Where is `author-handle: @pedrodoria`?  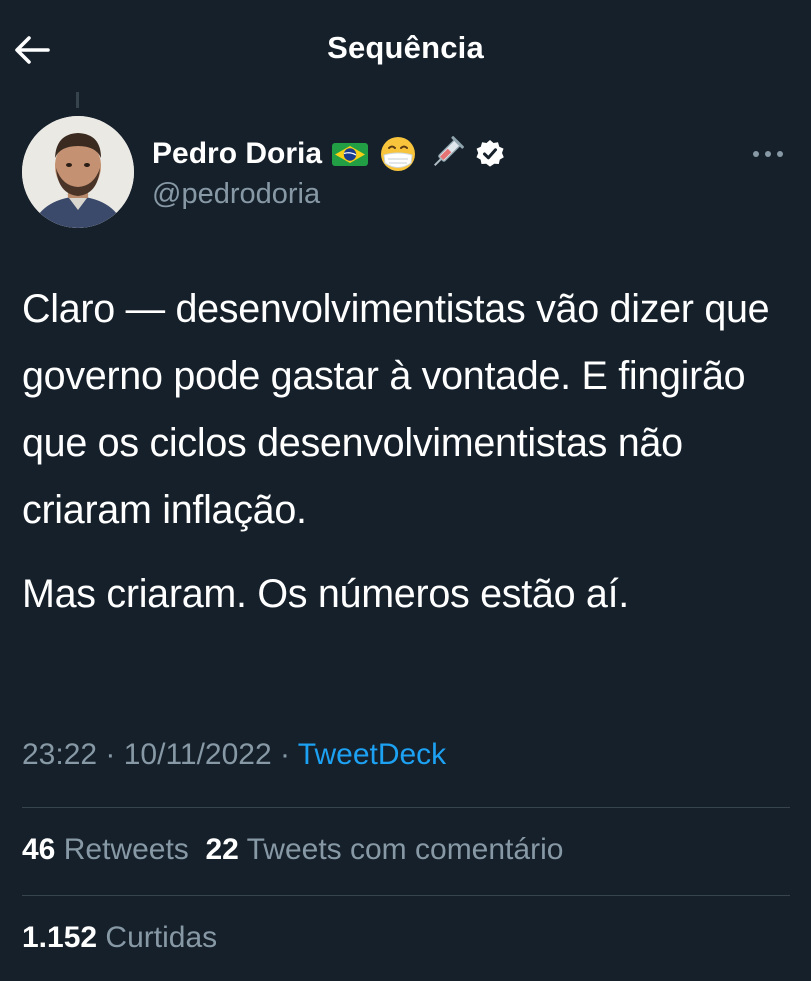 author-handle: @pedrodoria is located at coordinates (236, 194).